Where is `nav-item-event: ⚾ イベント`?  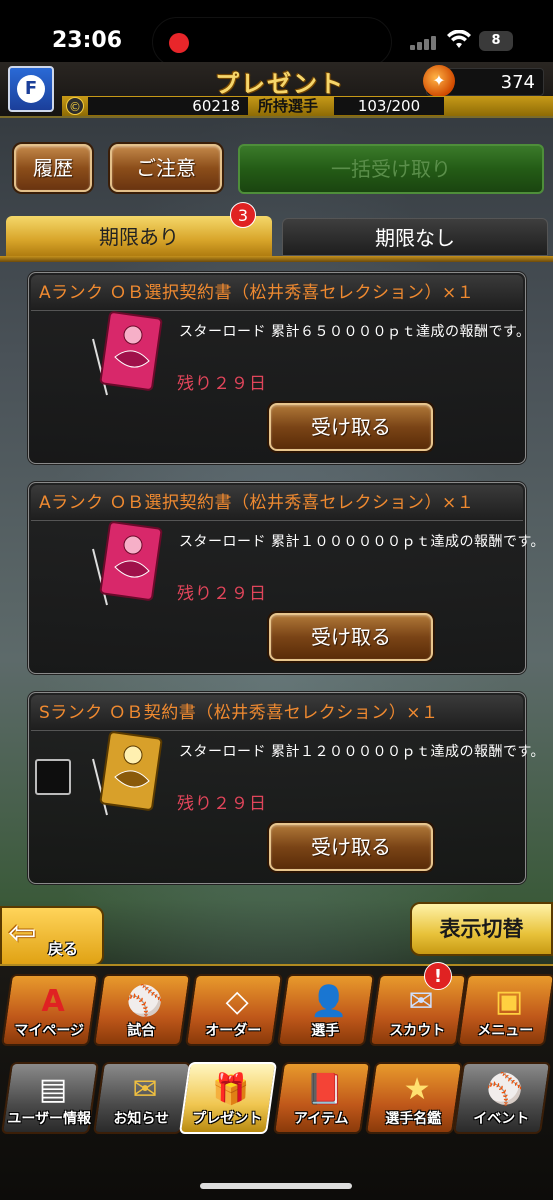 nav-item-event: ⚾ イベント is located at coordinates (502, 1098).